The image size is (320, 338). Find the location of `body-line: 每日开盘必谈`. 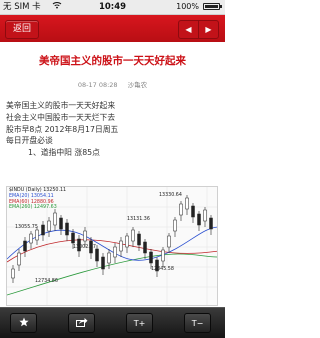

body-line: 每日开盘必谈 is located at coordinates (29, 141).